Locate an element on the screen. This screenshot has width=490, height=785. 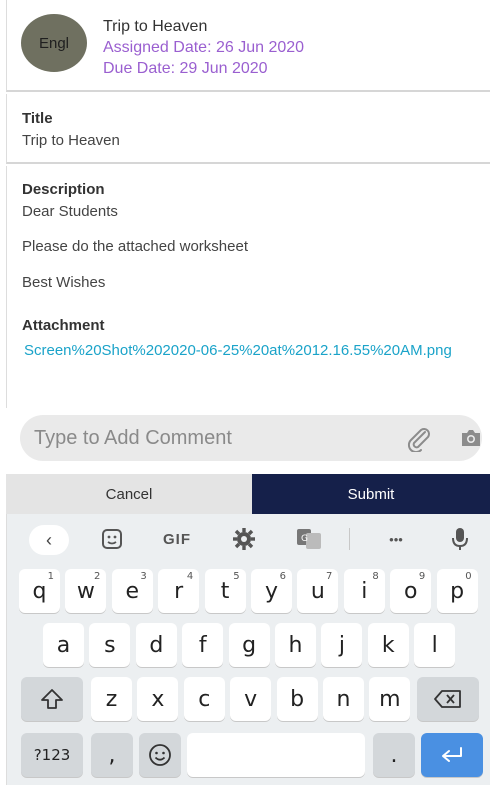
avatar-text: Engl is located at coordinates (54, 43).